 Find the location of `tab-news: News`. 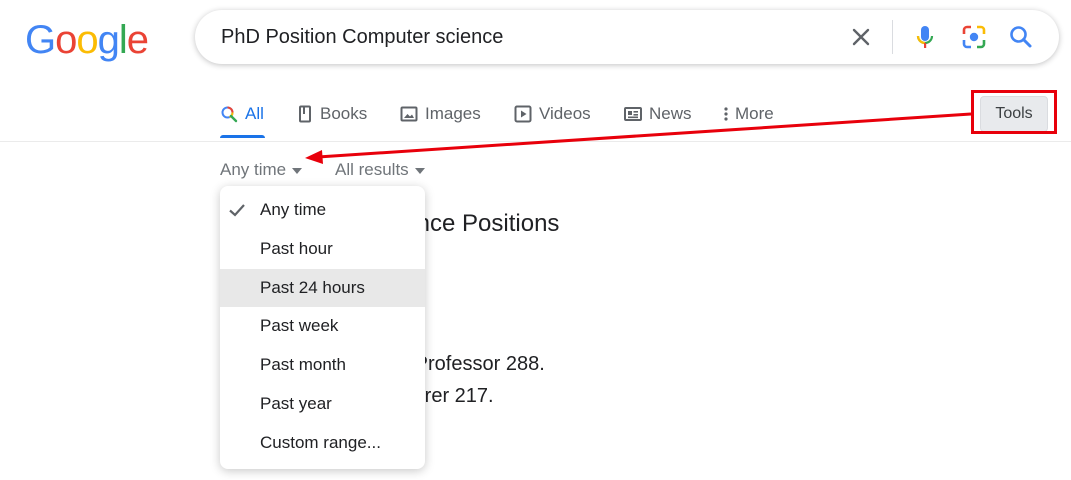

tab-news: News is located at coordinates (658, 114).